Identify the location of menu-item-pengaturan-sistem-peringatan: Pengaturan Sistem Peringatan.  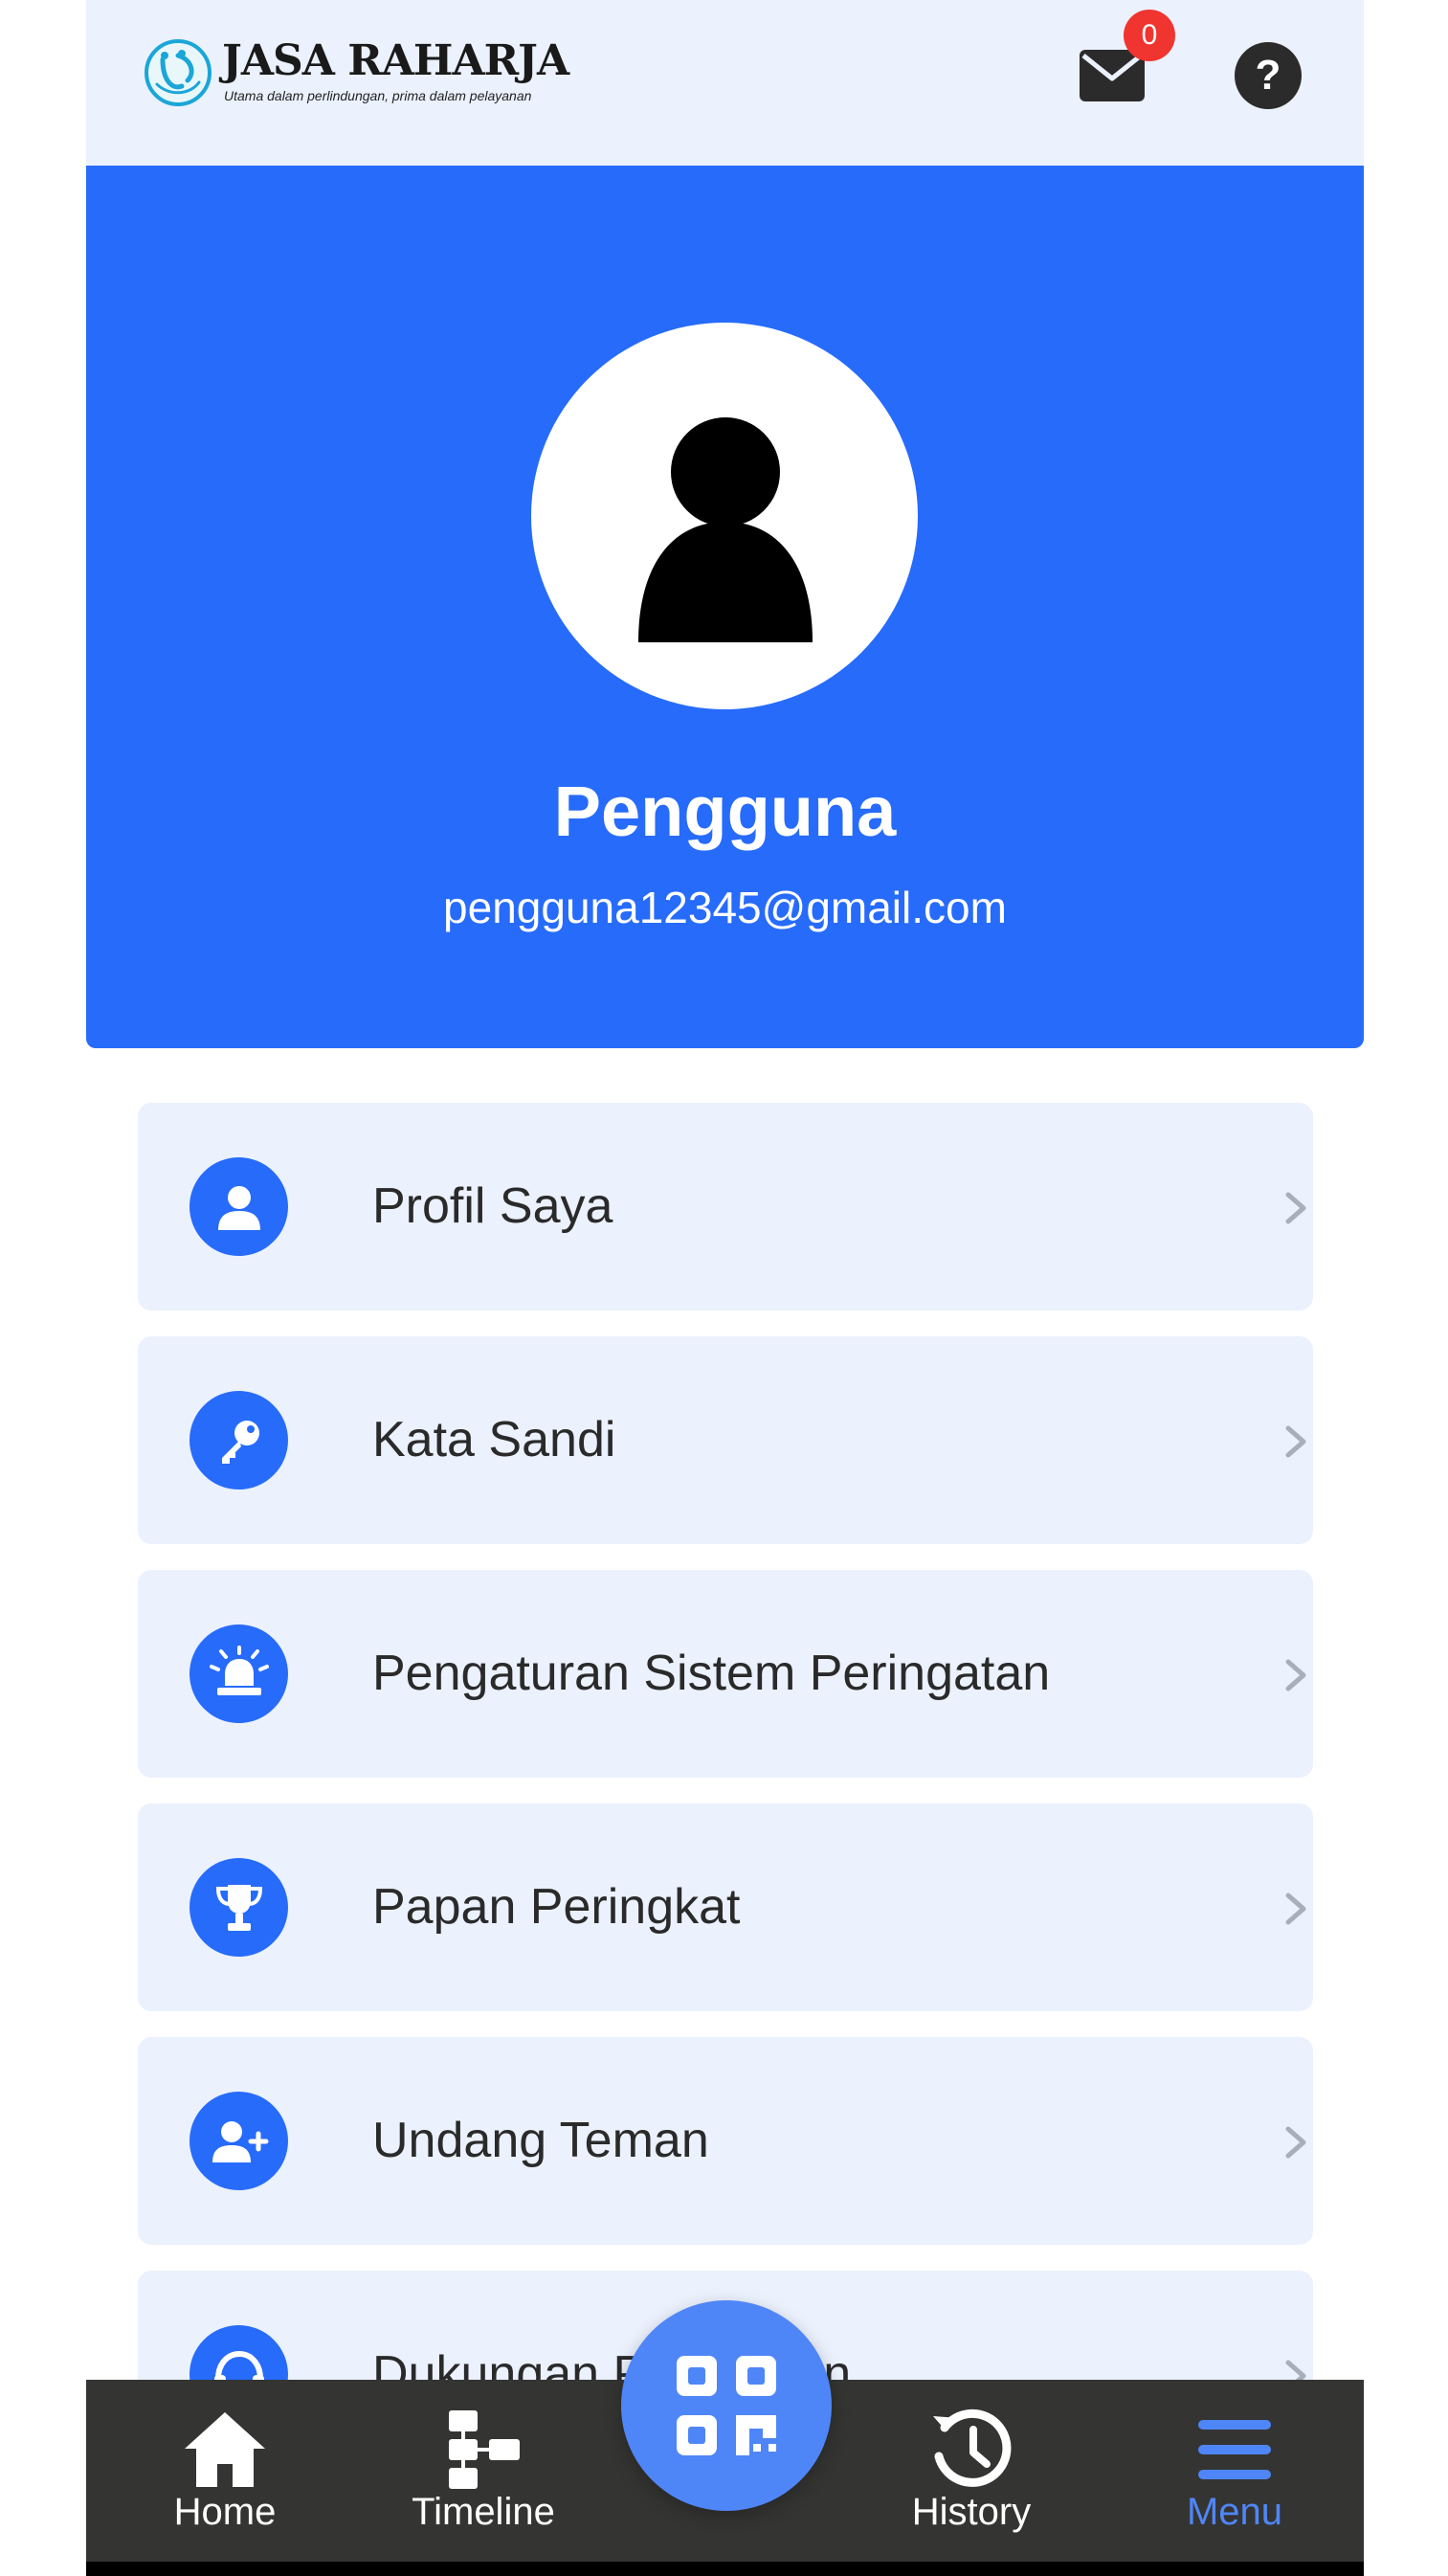
(726, 1674).